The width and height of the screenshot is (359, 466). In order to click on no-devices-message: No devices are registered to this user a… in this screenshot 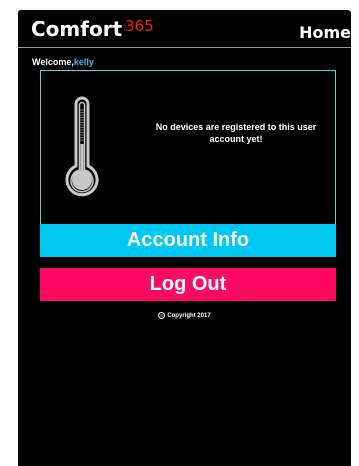, I will do `click(236, 133)`.